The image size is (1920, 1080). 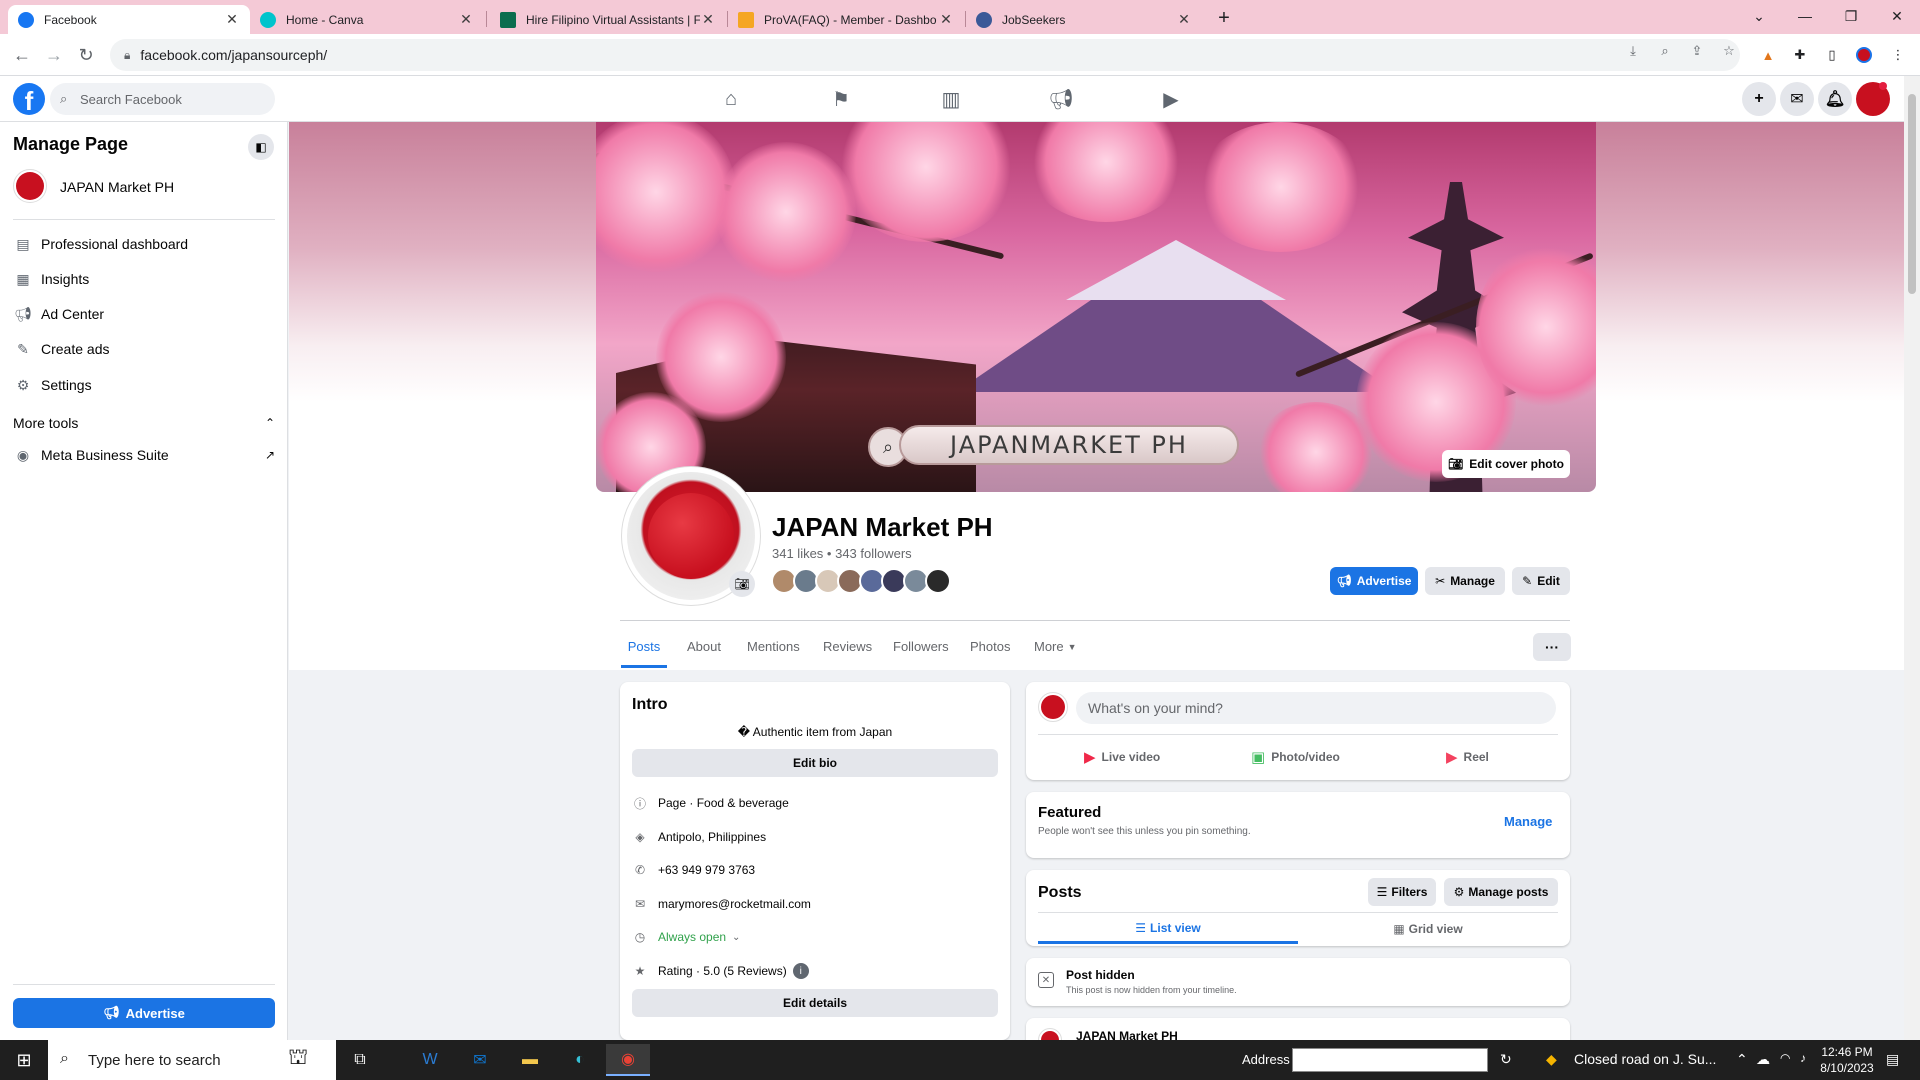 What do you see at coordinates (192, 1060) in the screenshot?
I see `taskbar-search-input: ⌕ Type here to search ⛫` at bounding box center [192, 1060].